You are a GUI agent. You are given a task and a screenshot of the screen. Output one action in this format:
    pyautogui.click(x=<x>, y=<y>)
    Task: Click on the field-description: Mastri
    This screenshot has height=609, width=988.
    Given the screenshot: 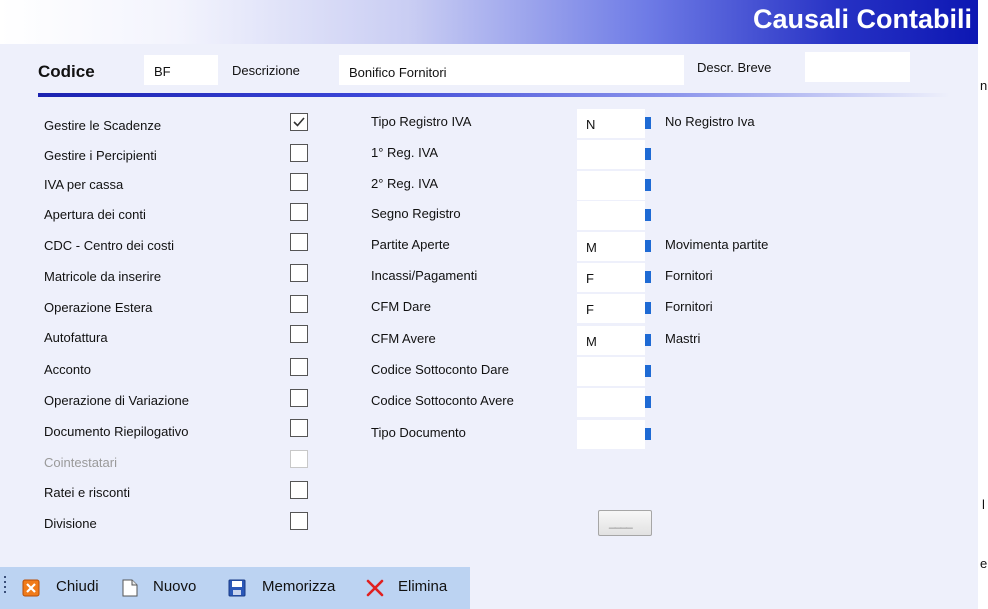 What is the action you would take?
    pyautogui.click(x=683, y=338)
    